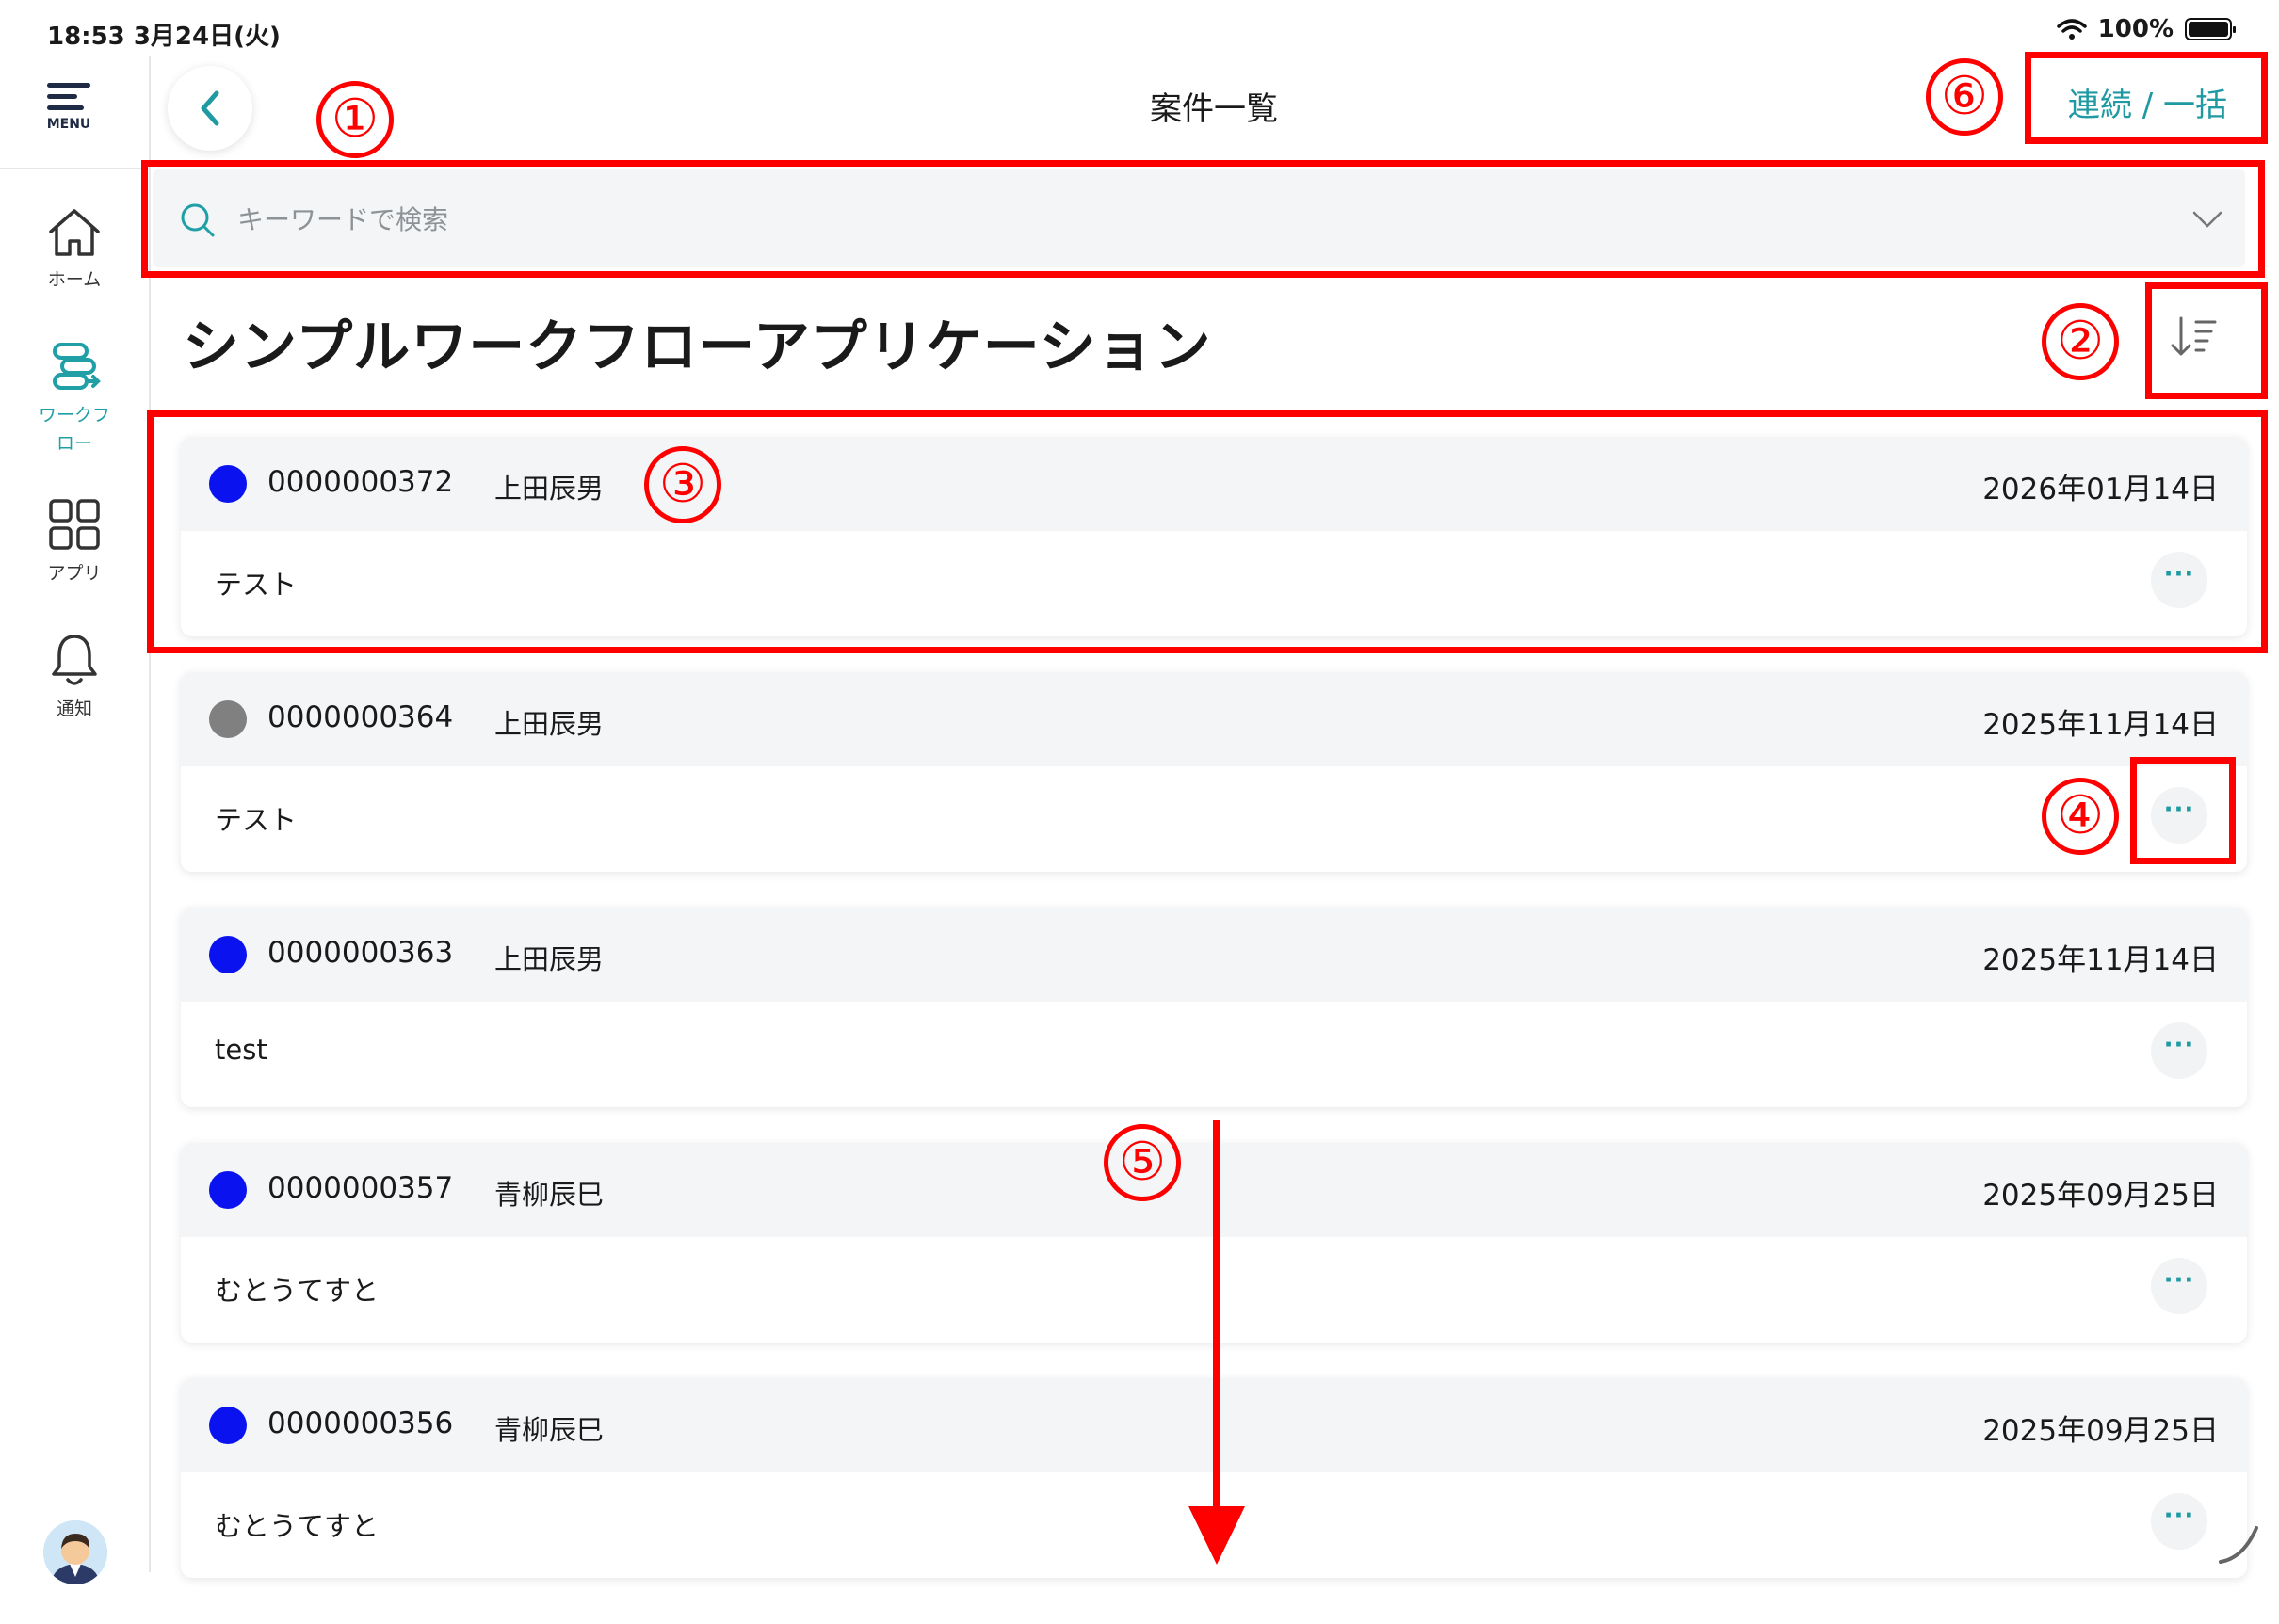  I want to click on sidebar-item-label: 通知, so click(74, 709).